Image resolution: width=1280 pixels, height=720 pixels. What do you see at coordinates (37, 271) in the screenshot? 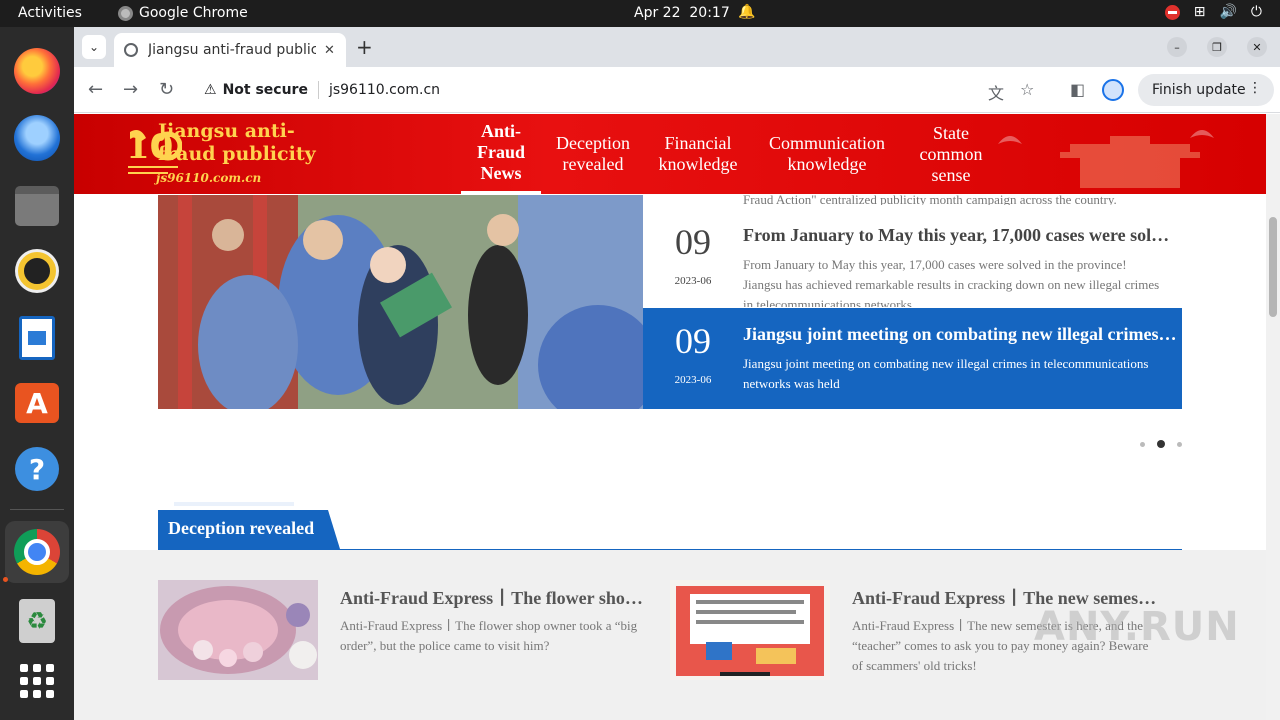
I see `dock-rhythmbox` at bounding box center [37, 271].